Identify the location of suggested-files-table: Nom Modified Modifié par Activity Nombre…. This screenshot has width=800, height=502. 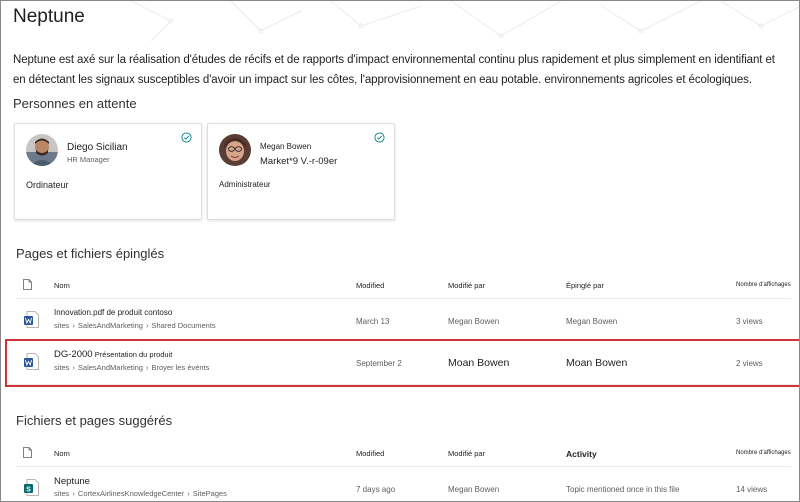
(403, 470).